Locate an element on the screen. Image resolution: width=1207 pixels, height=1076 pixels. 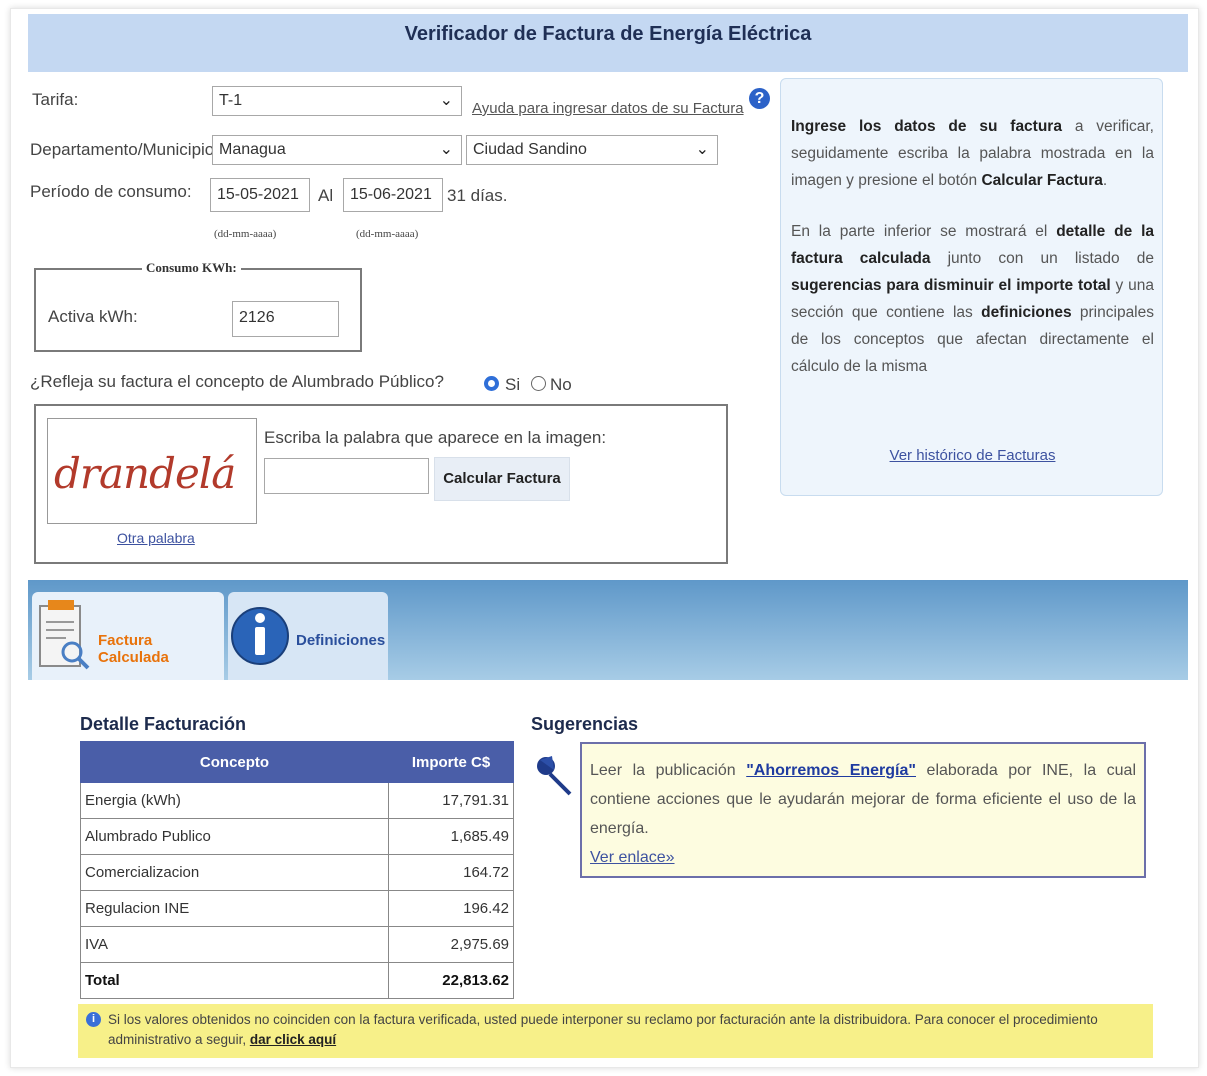
tabs-bar: Factura Calculada Definiciones is located at coordinates (608, 630).